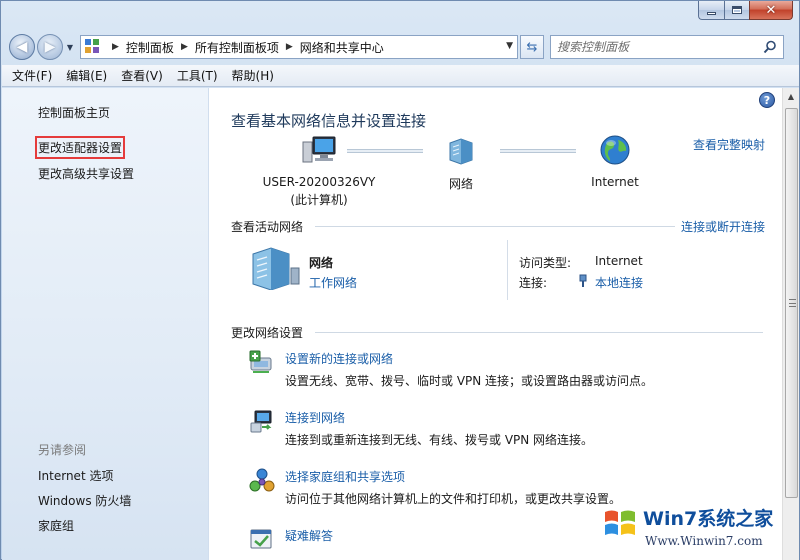 This screenshot has height=560, width=800. Describe the element at coordinates (469, 381) in the screenshot. I see `setup-connection-desc: 设置无线、宽带、拨号、临时或 VPN 连接；或设置路由器或访问点。` at that location.